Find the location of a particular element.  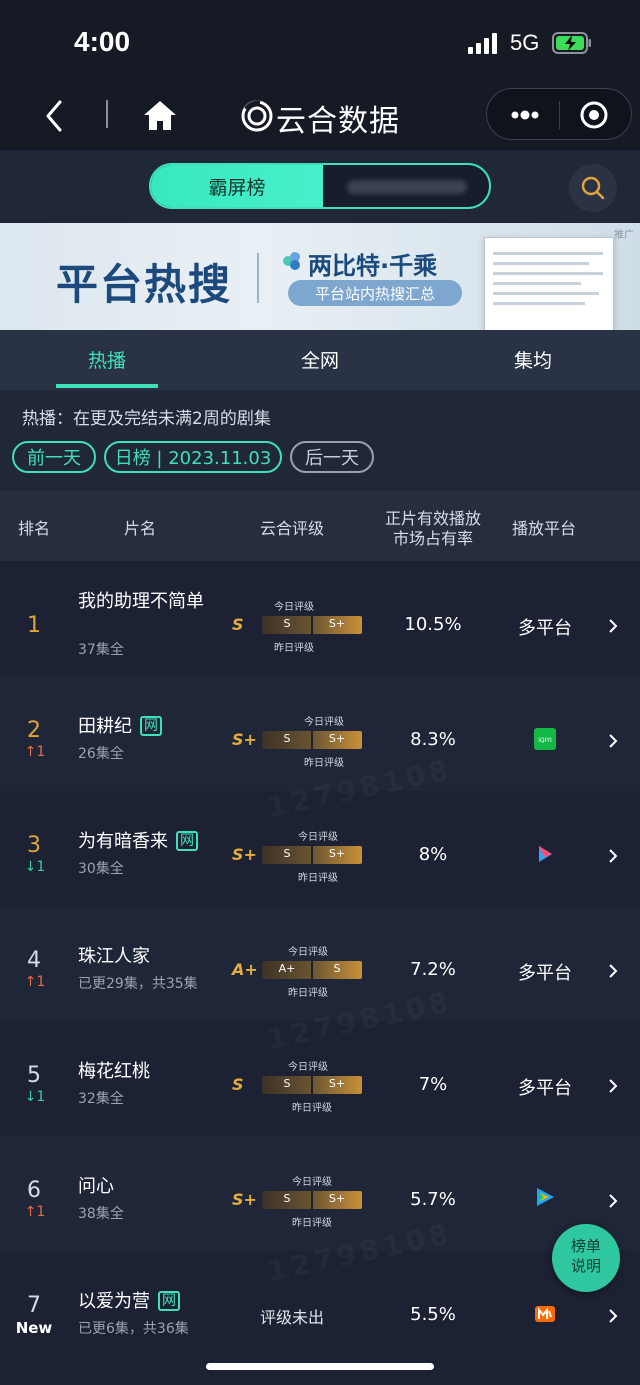

market-share: 5.5% is located at coordinates (433, 1314).